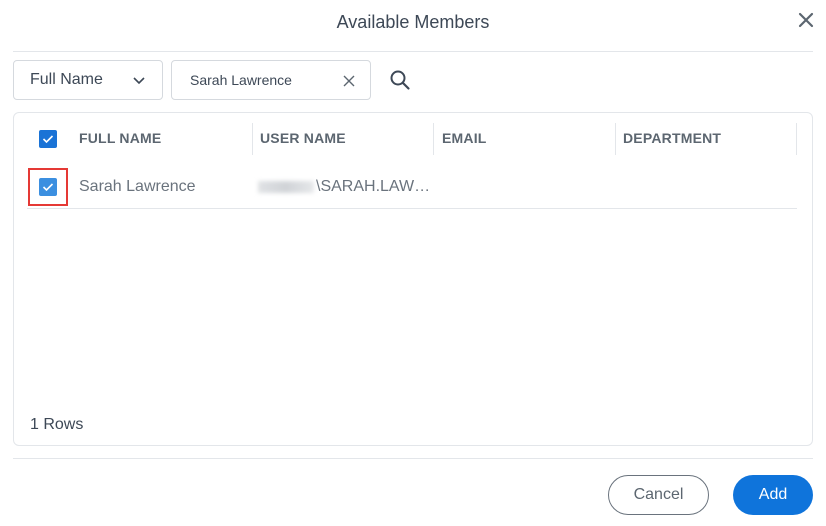 This screenshot has height=526, width=826. Describe the element at coordinates (303, 138) in the screenshot. I see `column-header-user-name: USER NAME` at that location.